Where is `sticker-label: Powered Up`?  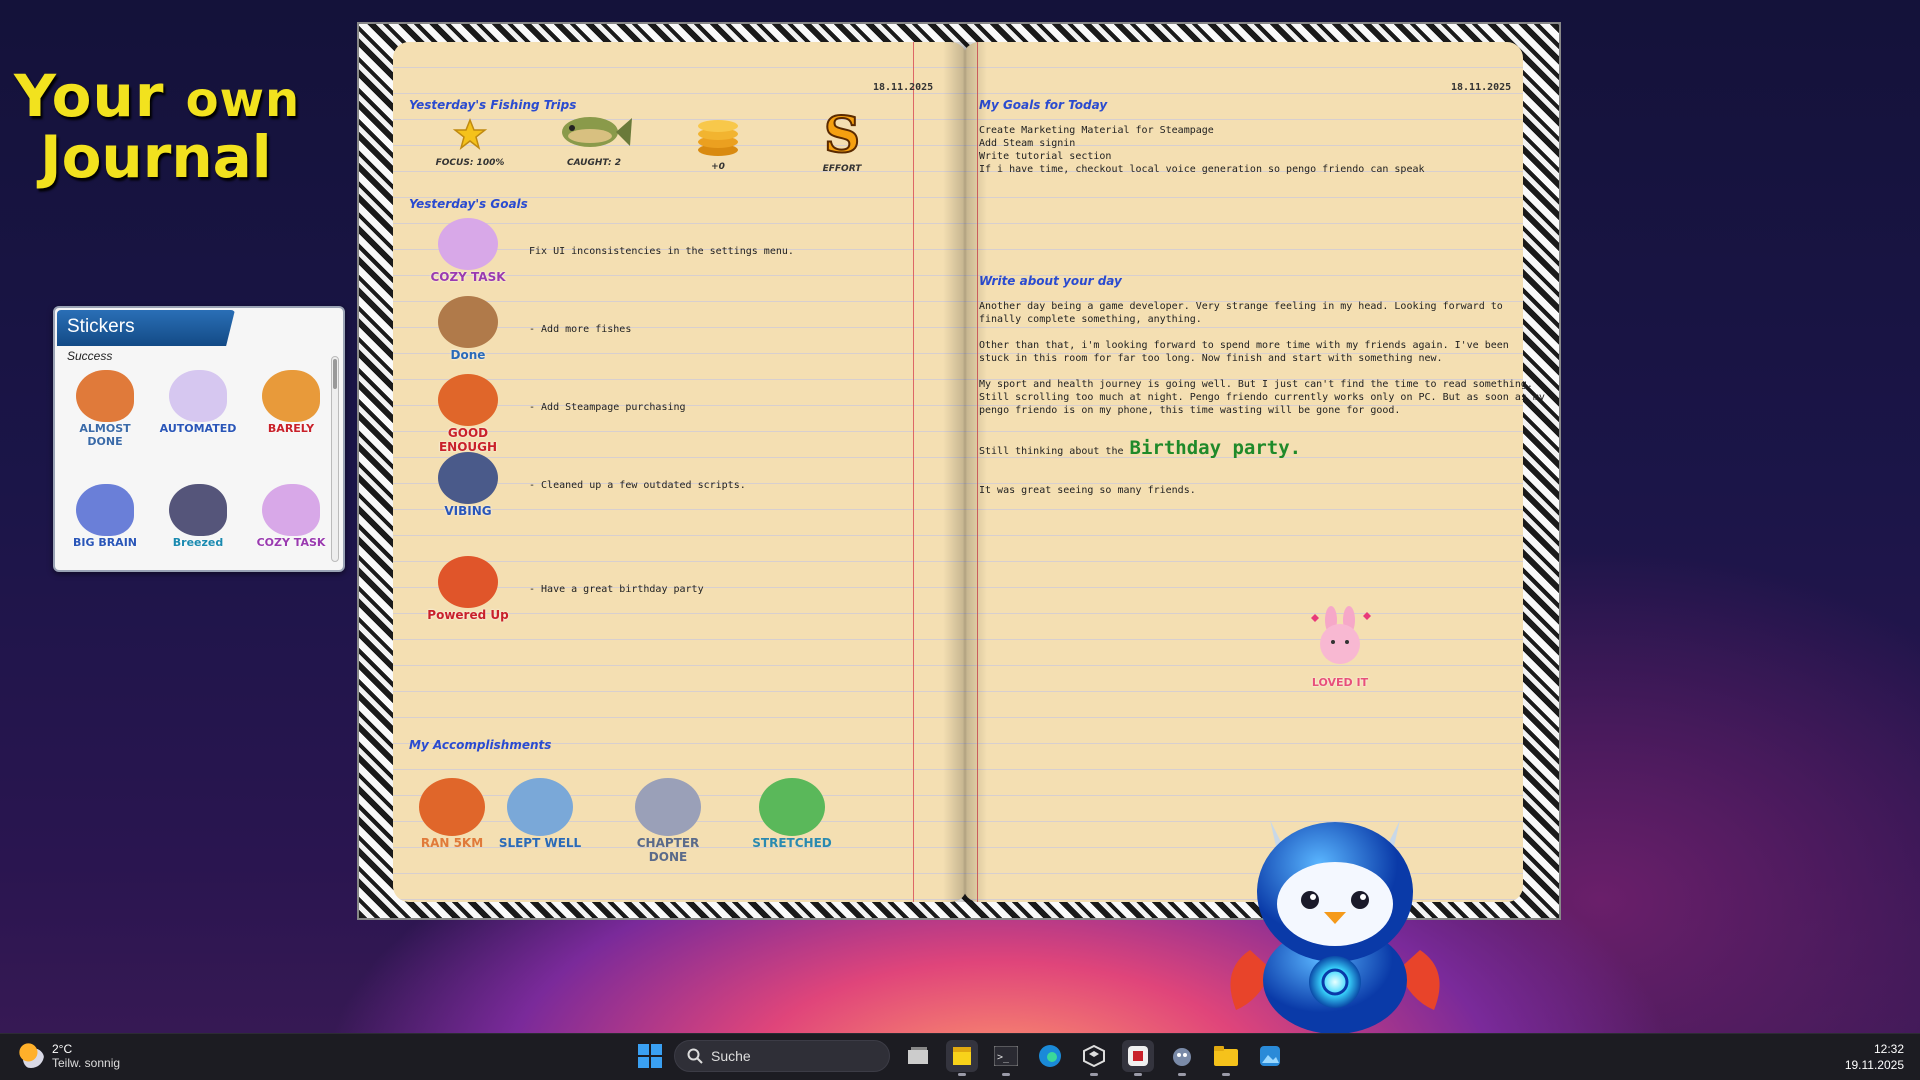
sticker-label: Powered Up is located at coordinates (468, 615).